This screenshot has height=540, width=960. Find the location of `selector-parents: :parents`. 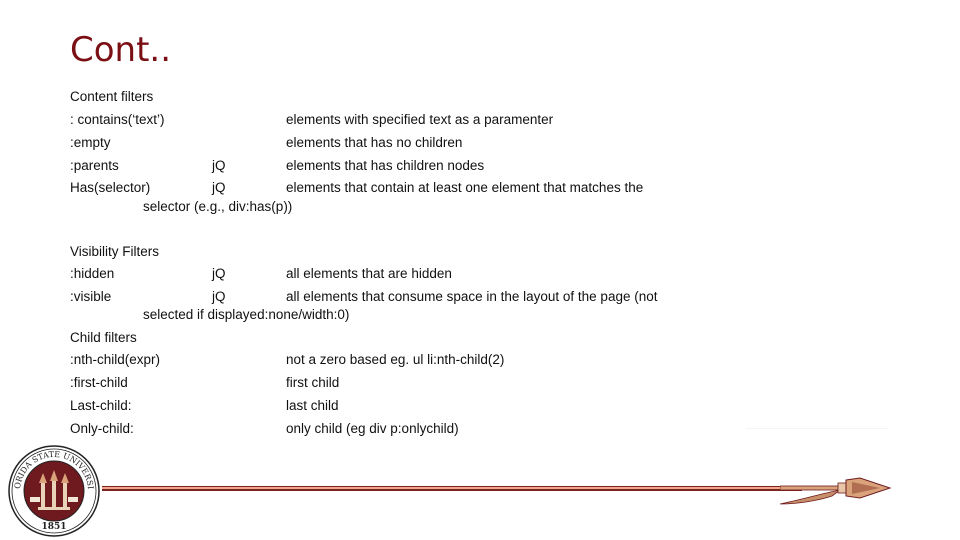

selector-parents: :parents is located at coordinates (94, 165).